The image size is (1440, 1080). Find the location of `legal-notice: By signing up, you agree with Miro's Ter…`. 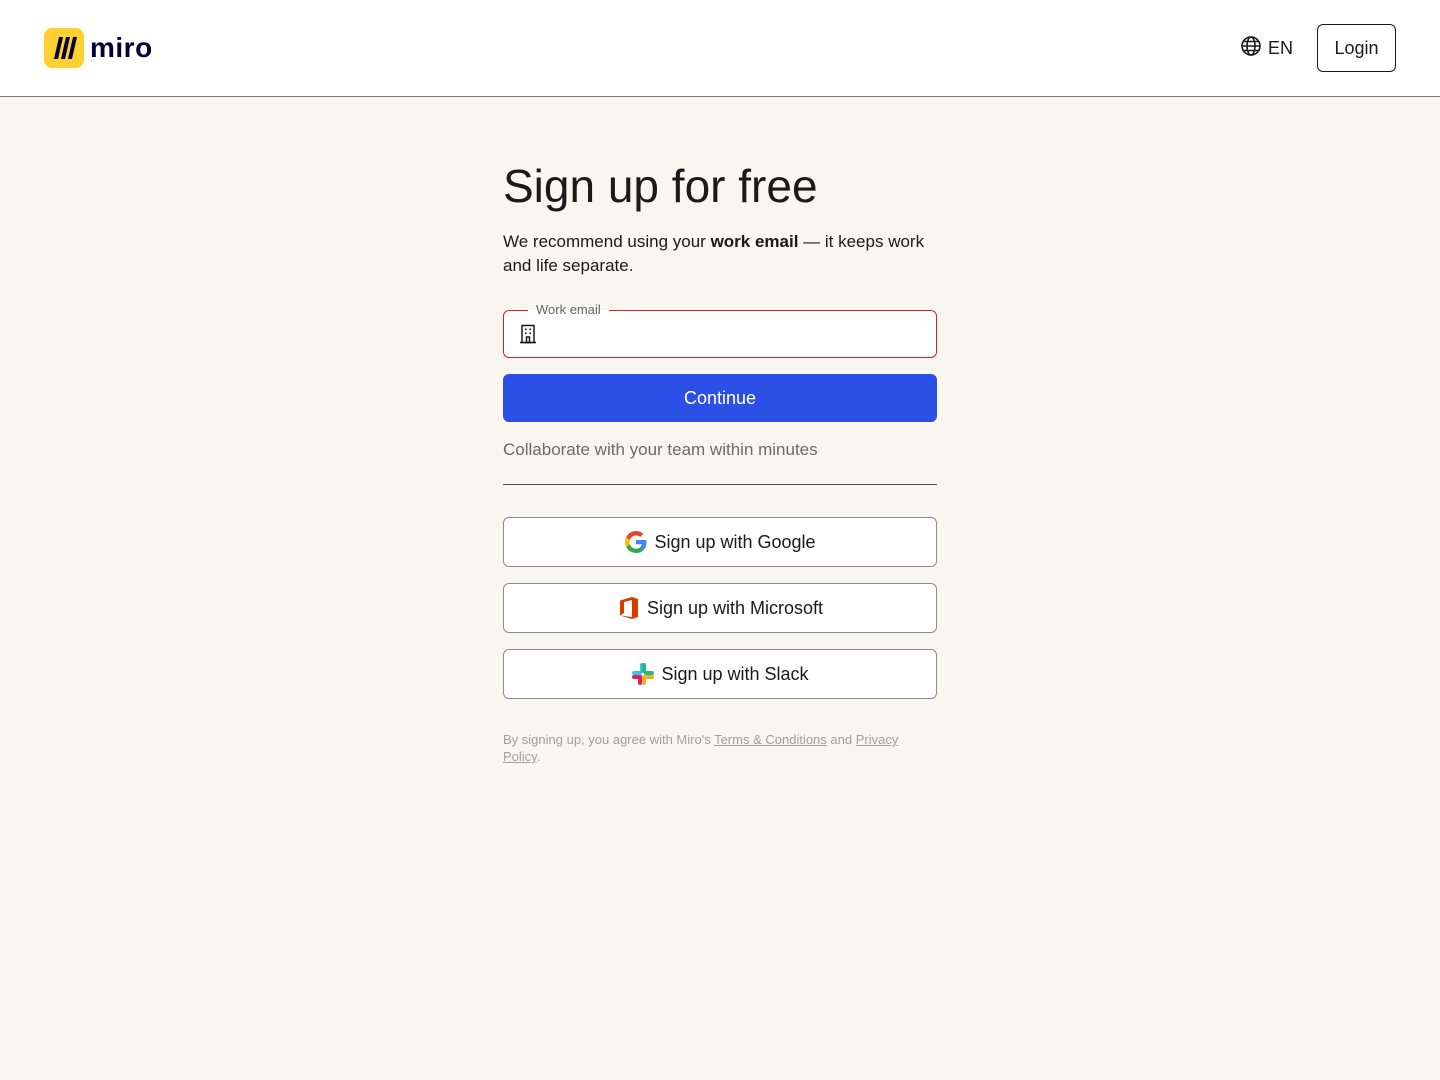

legal-notice: By signing up, you agree with Miro's Ter… is located at coordinates (720, 748).